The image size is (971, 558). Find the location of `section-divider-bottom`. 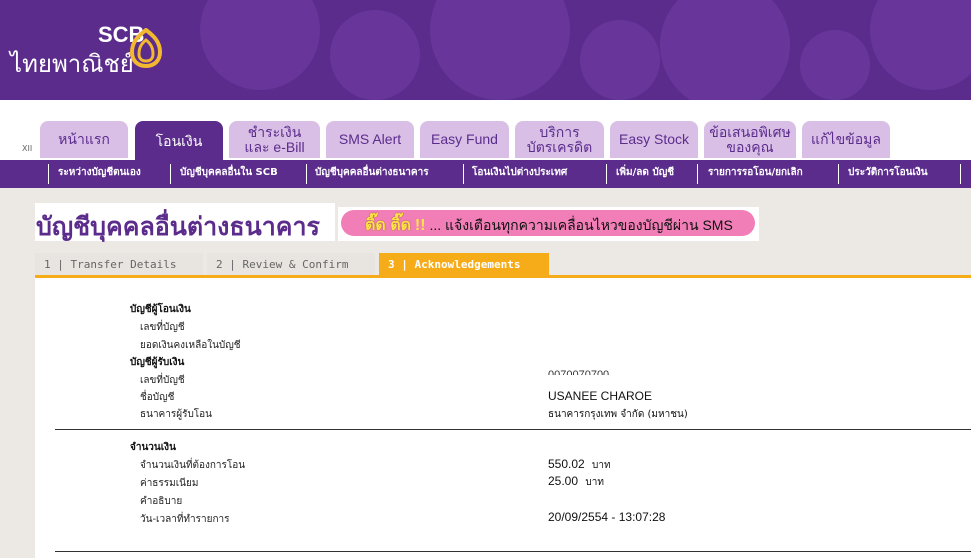

section-divider-bottom is located at coordinates (513, 551).